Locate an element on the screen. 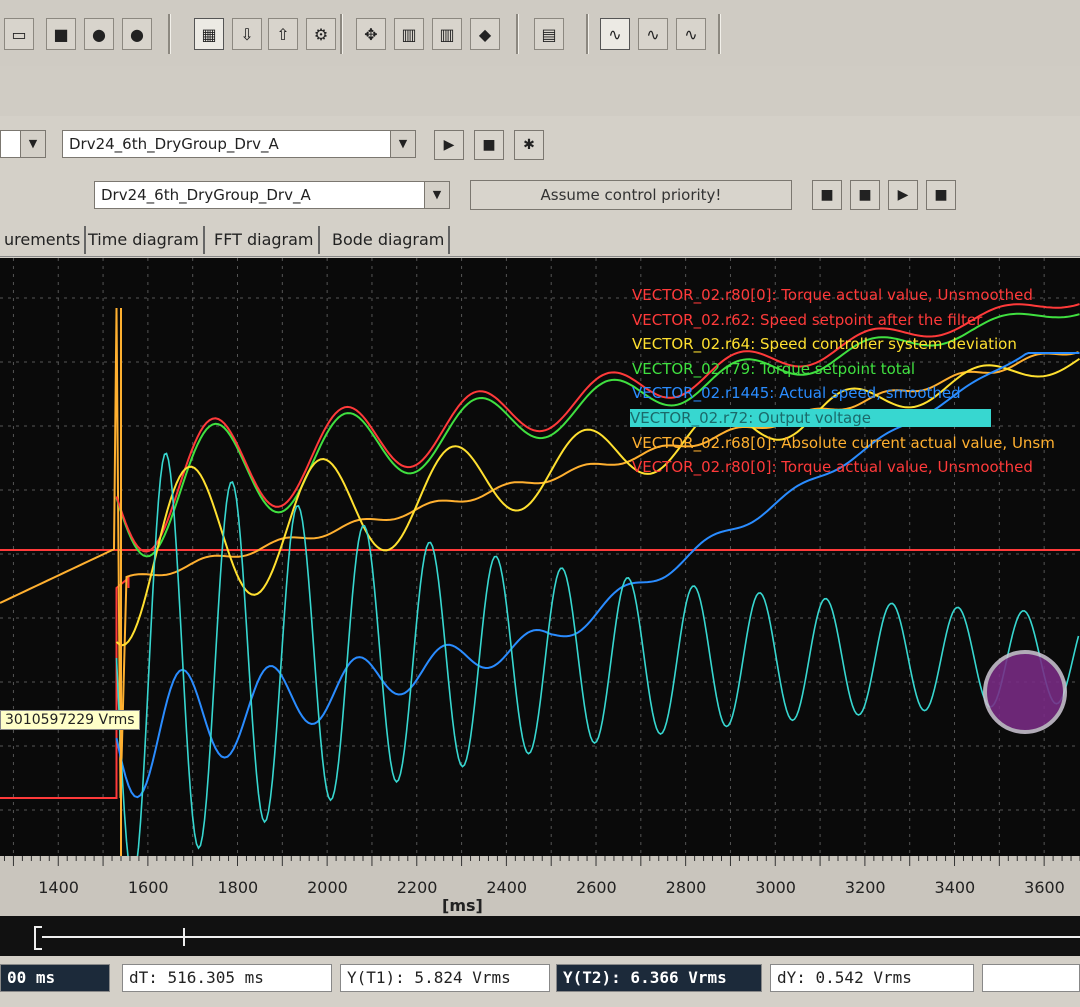 The width and height of the screenshot is (1080, 1007). time-field: 00 ms is located at coordinates (55, 978).